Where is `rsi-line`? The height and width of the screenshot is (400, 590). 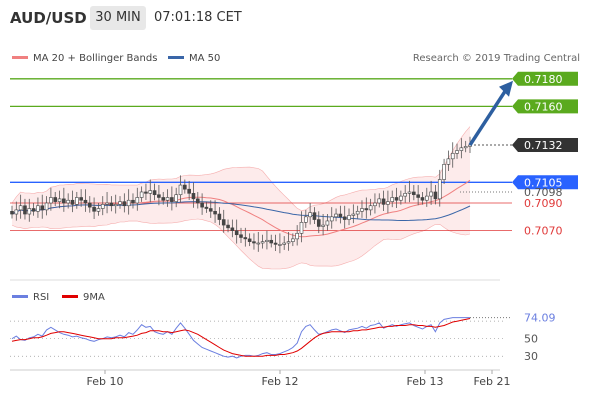
rsi-line is located at coordinates (240, 338).